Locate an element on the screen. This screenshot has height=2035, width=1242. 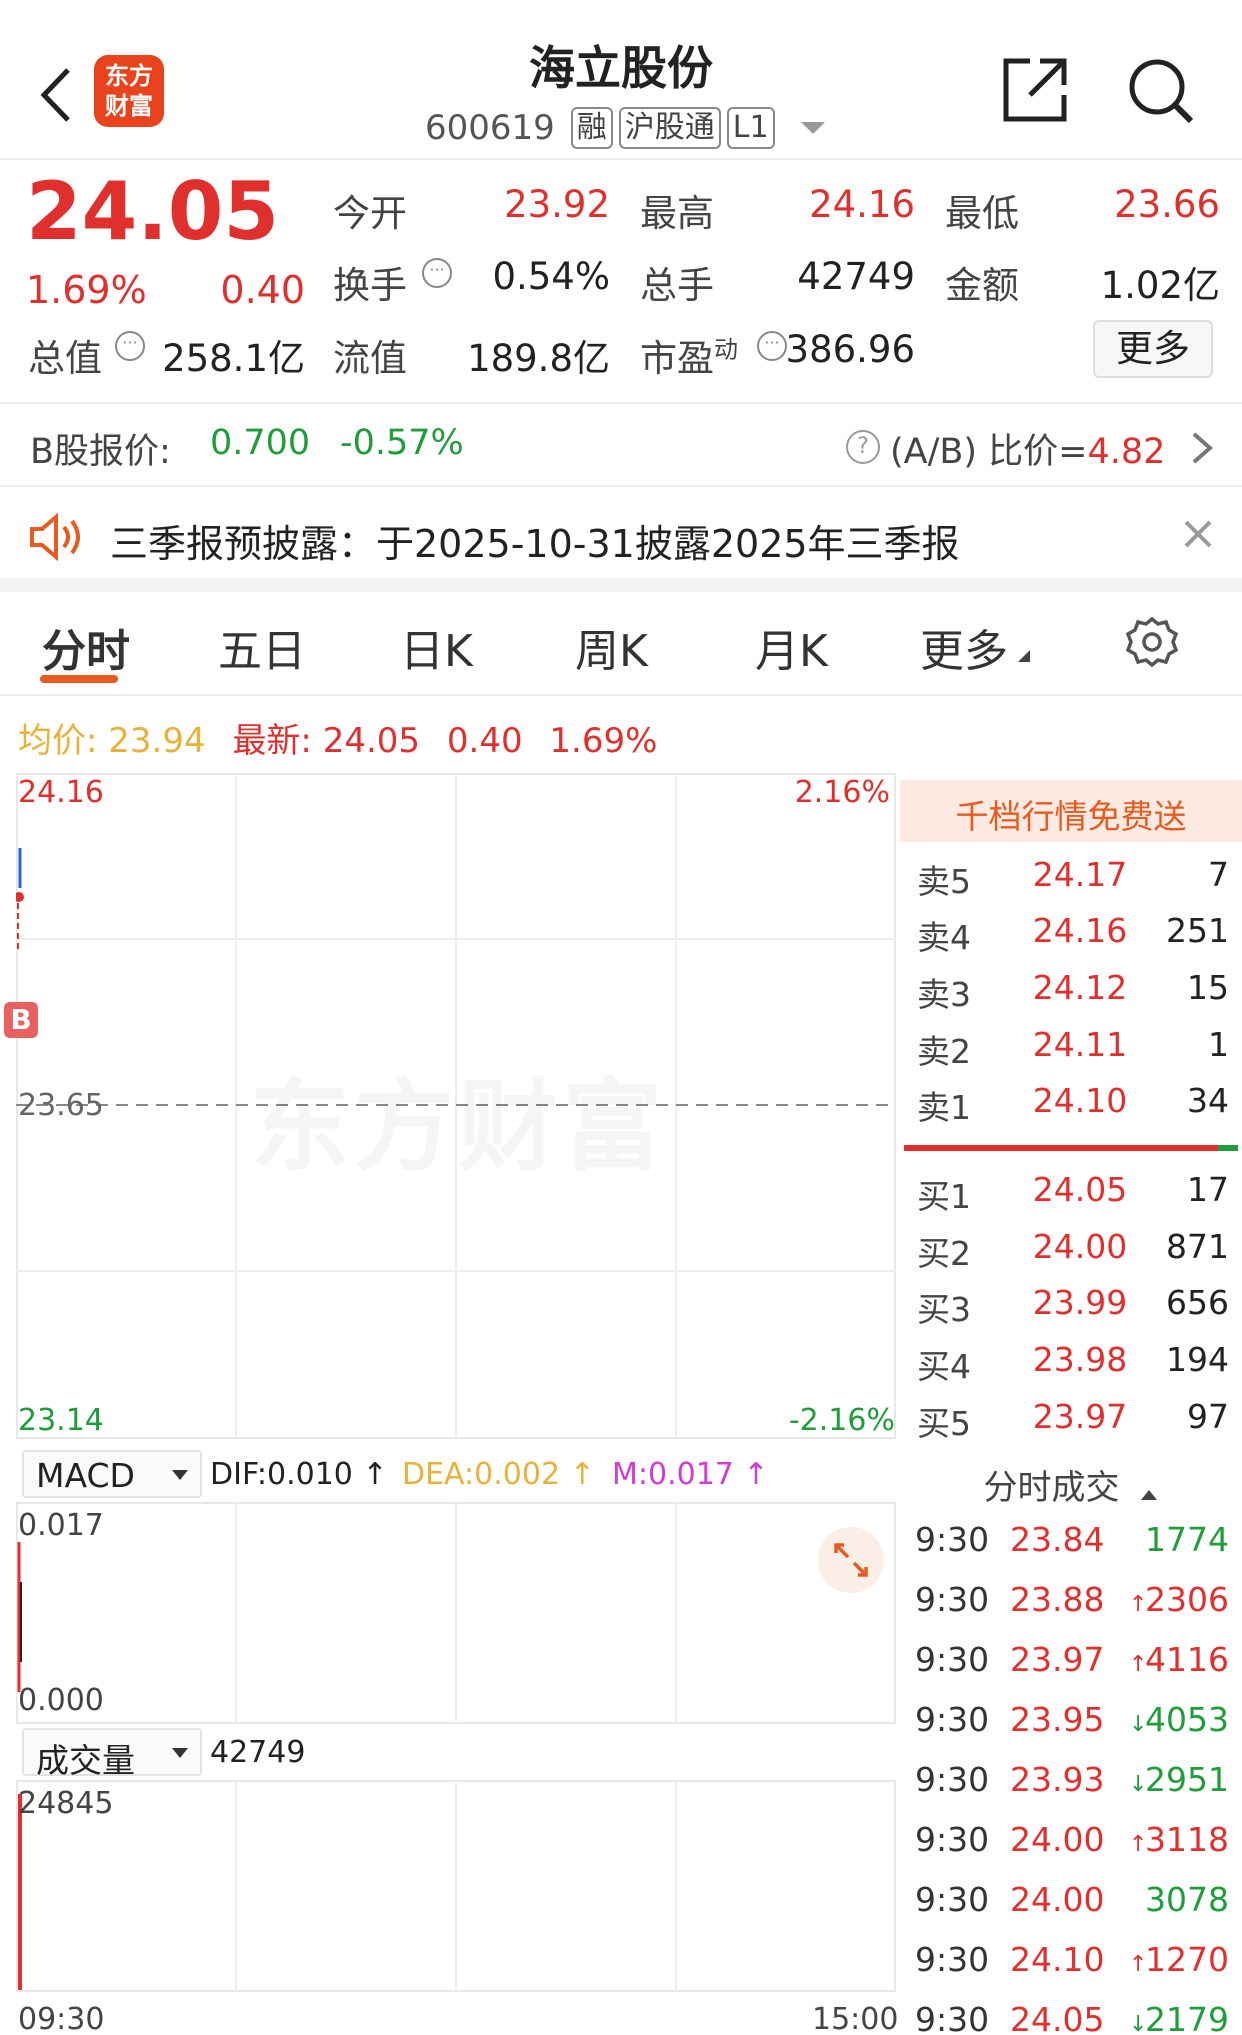
ask-label: 卖3 is located at coordinates (944, 994).